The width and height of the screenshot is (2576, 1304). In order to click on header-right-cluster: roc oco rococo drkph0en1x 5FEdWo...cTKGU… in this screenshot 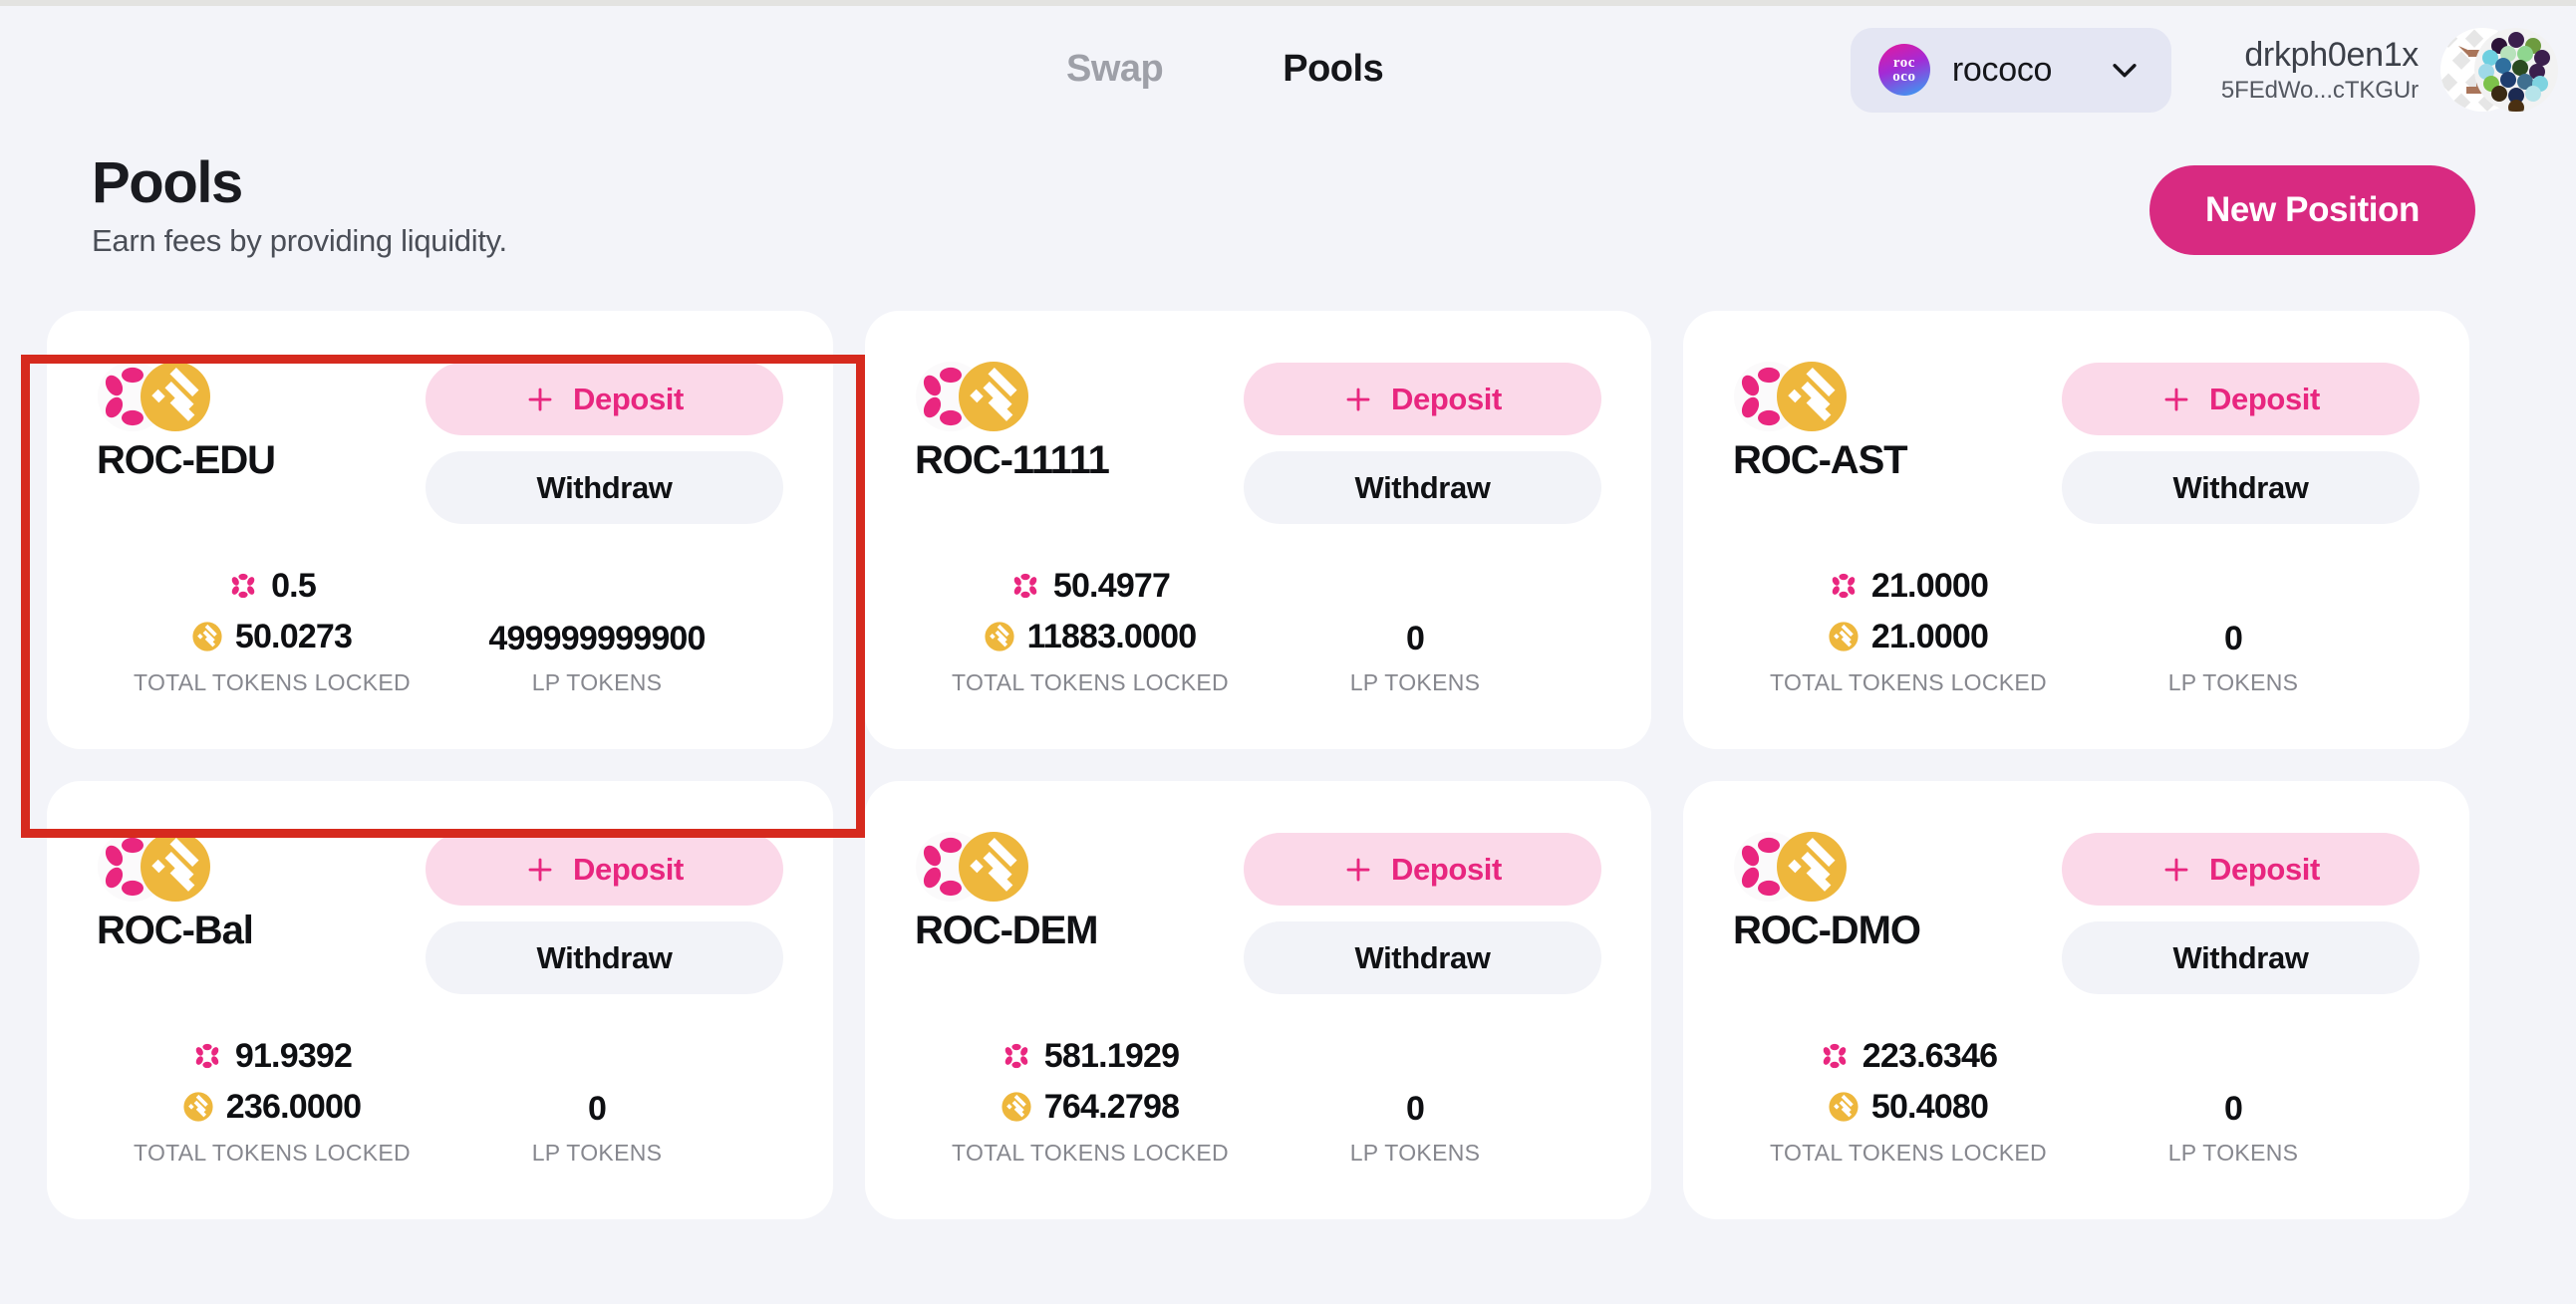, I will do `click(2204, 70)`.